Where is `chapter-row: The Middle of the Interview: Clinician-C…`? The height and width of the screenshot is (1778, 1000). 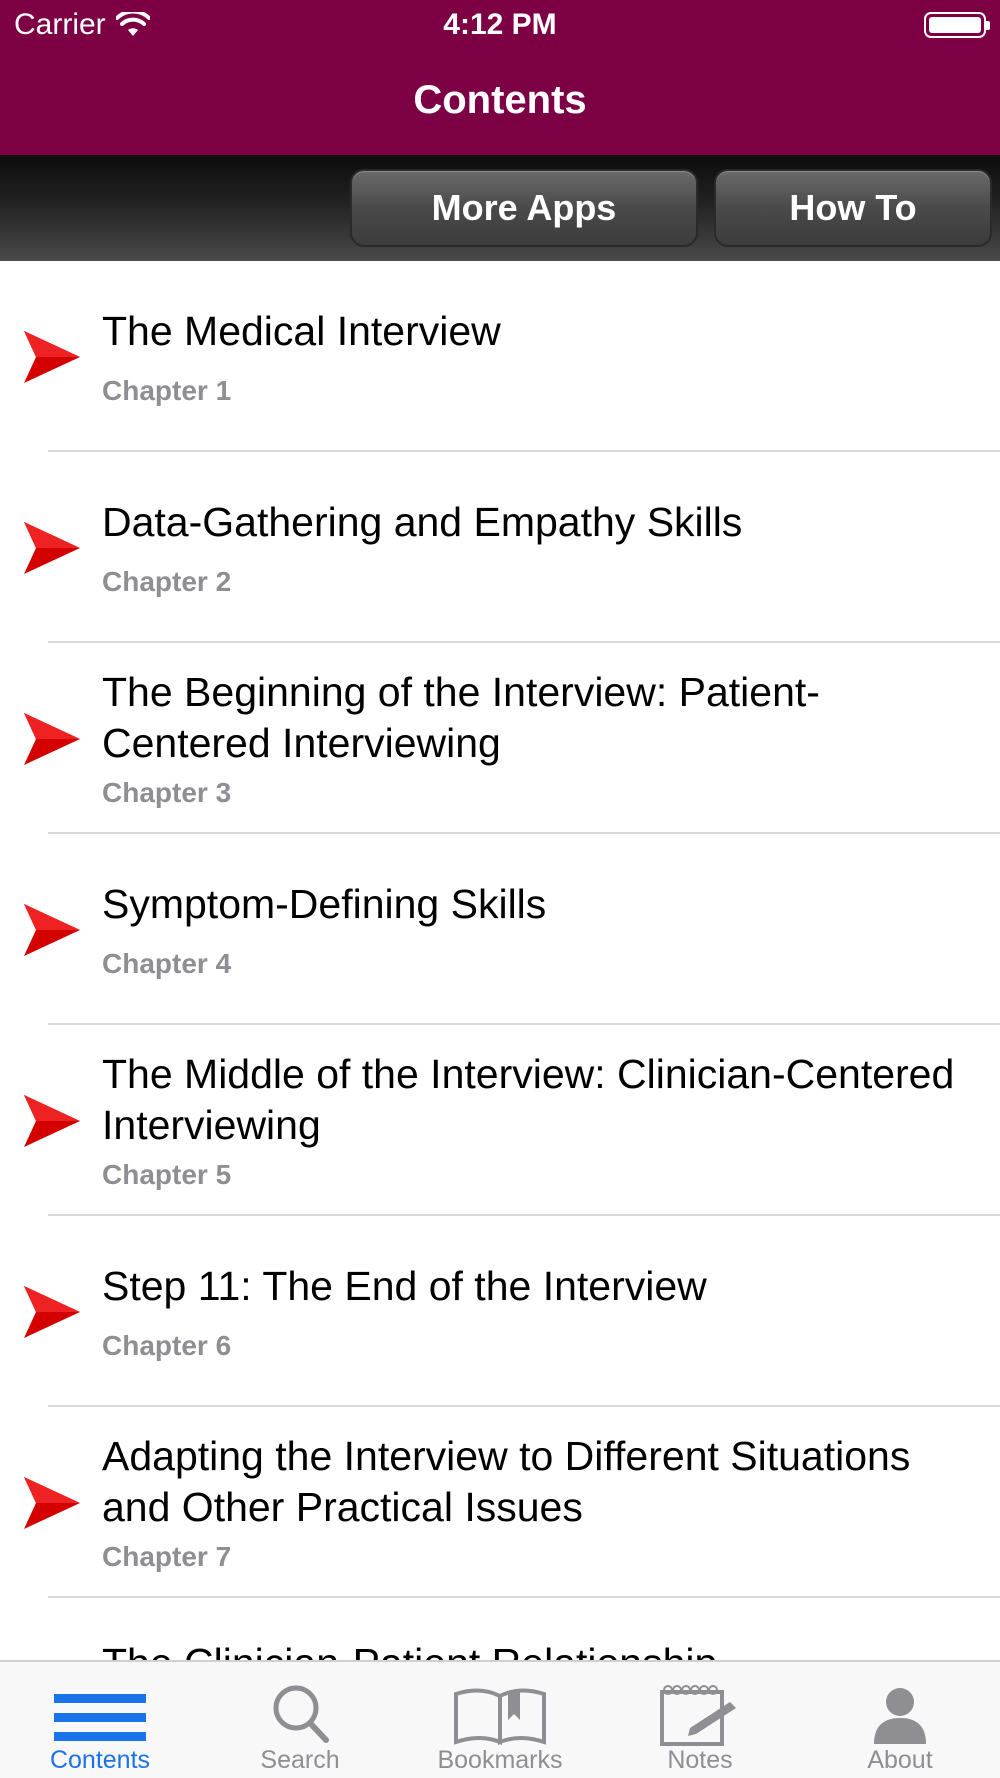
chapter-row: The Middle of the Interview: Clinician-C… is located at coordinates (500, 1120).